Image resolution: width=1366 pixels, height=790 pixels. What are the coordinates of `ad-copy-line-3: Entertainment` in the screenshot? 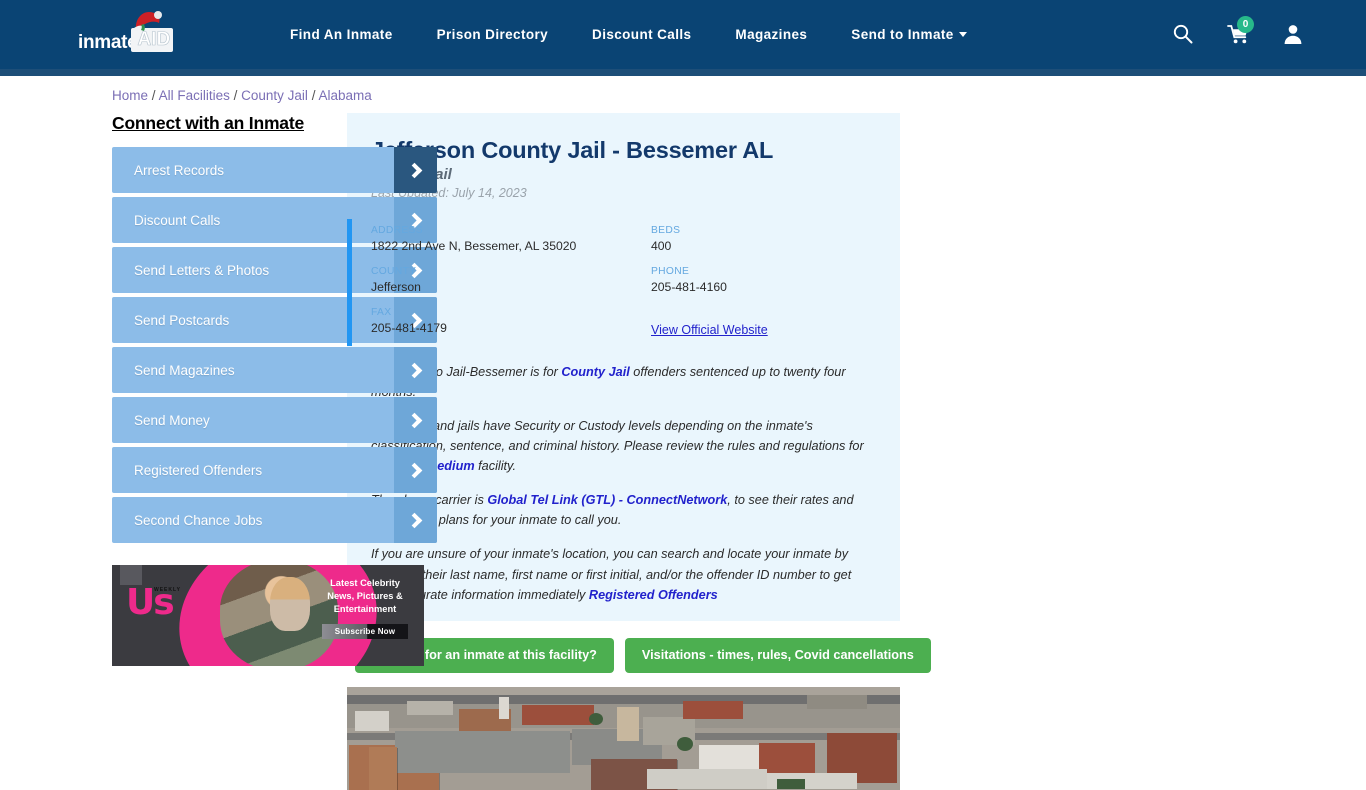 It's located at (365, 609).